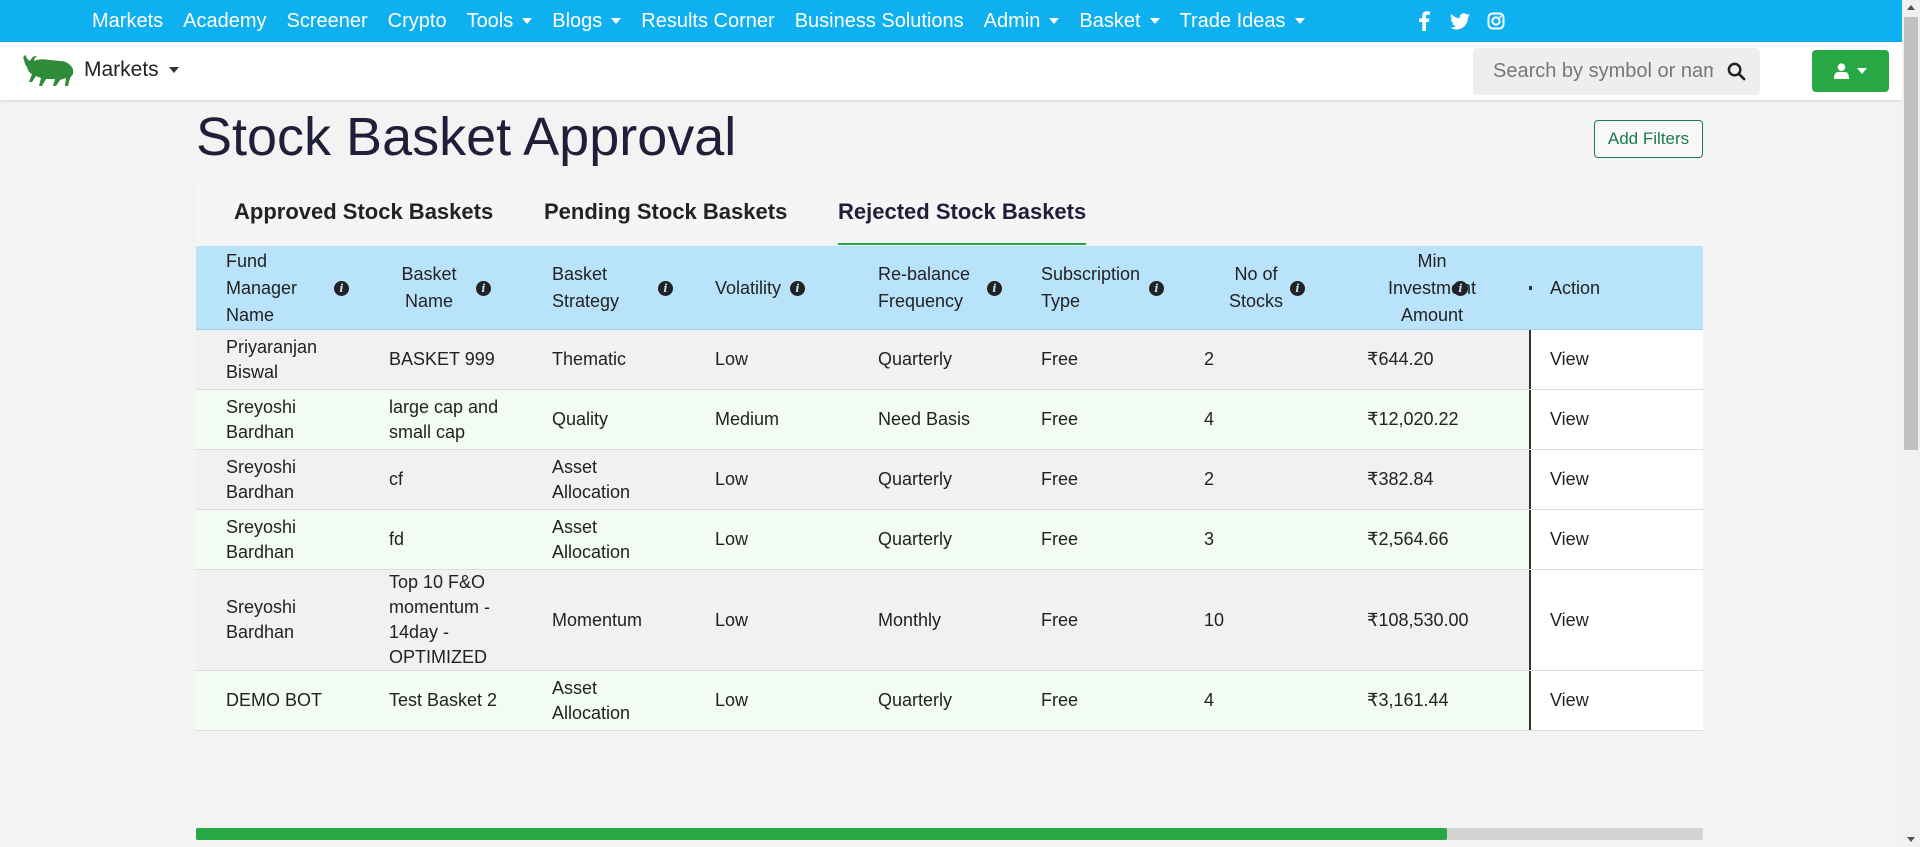 This screenshot has width=1920, height=847. I want to click on user-menu-button, so click(1850, 71).